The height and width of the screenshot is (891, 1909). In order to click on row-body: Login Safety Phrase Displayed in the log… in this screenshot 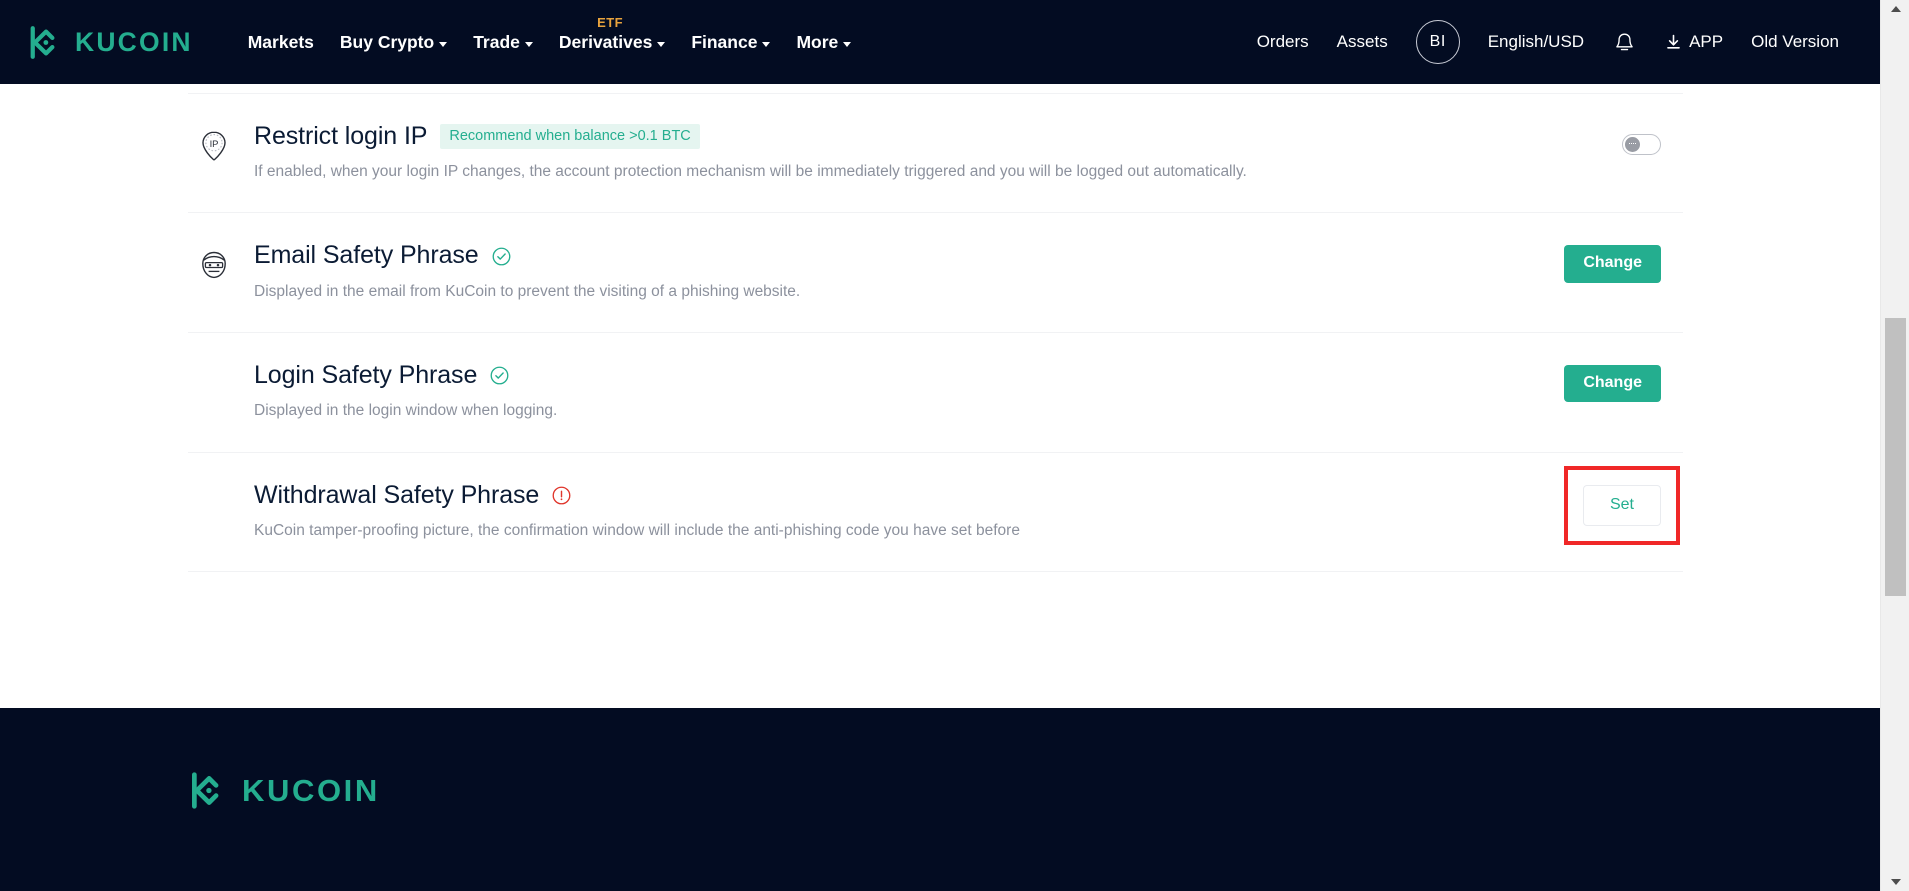, I will do `click(868, 391)`.